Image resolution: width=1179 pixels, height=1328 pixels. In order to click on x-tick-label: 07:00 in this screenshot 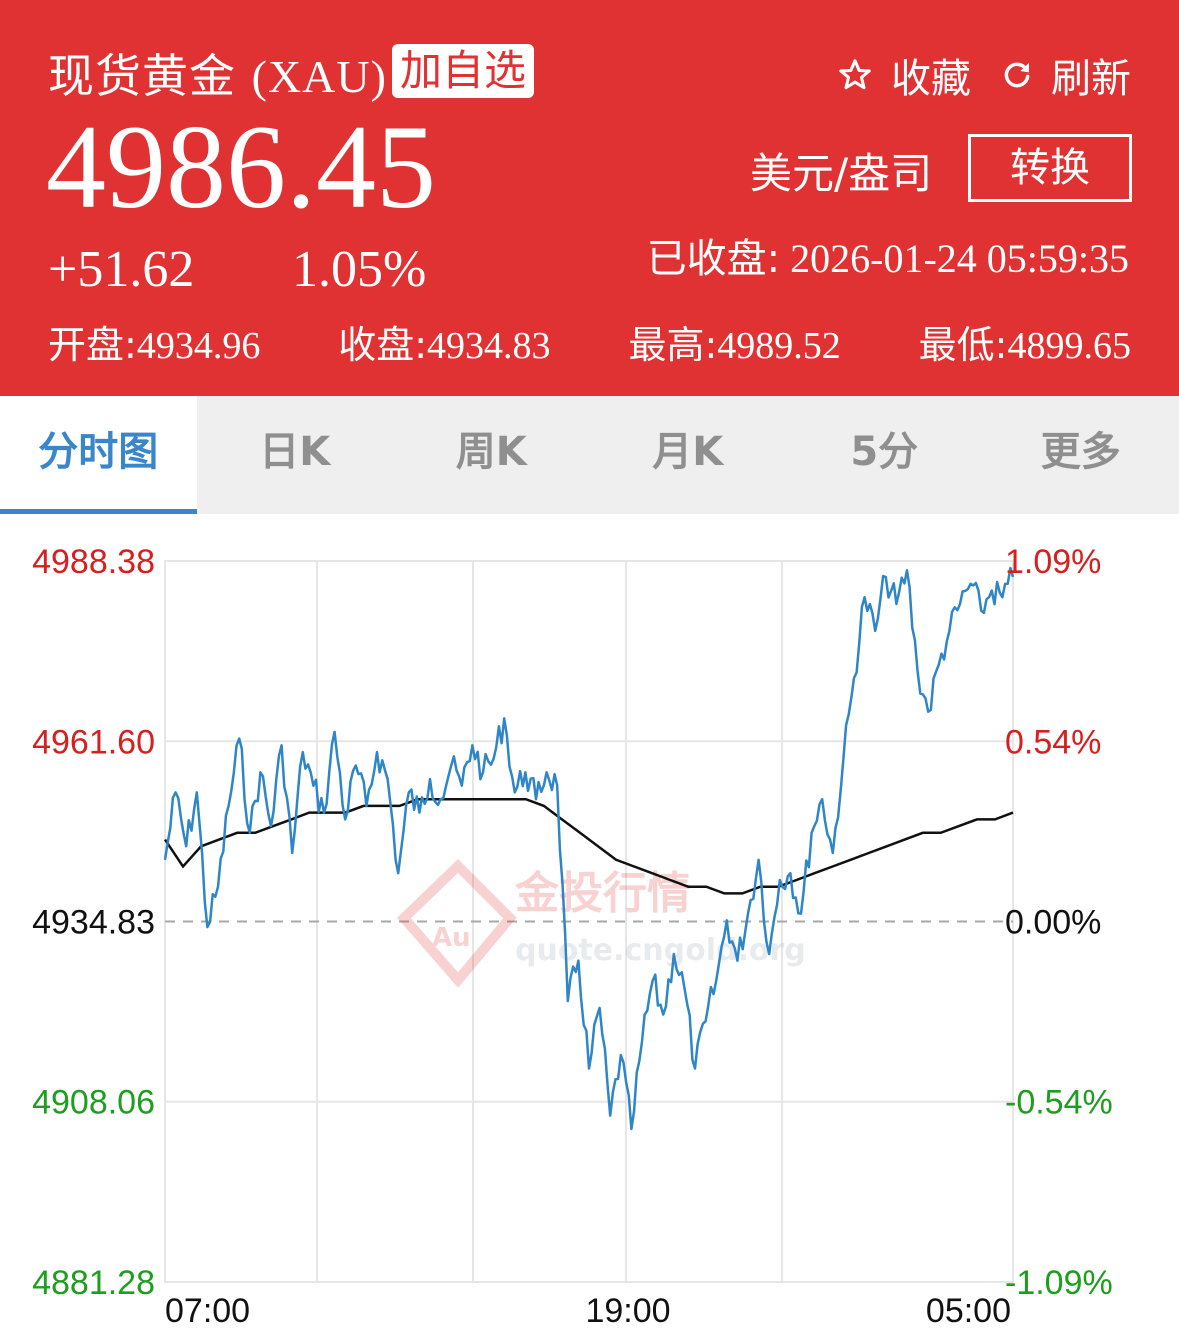, I will do `click(207, 1310)`.